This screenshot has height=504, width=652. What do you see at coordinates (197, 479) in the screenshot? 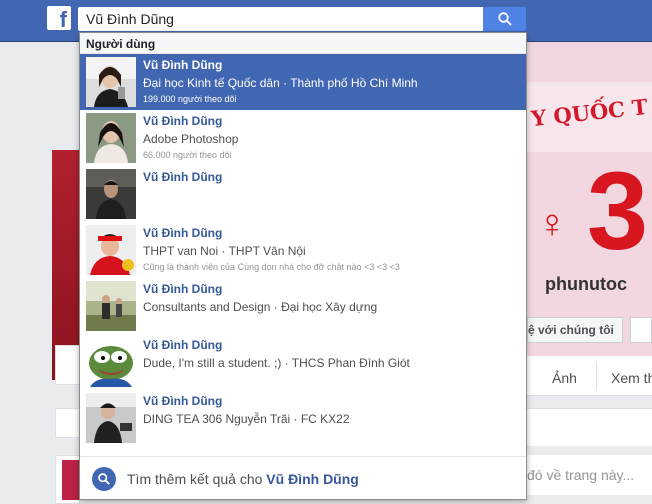
I see `see-more-prefix: Tìm thêm kết quả cho` at bounding box center [197, 479].